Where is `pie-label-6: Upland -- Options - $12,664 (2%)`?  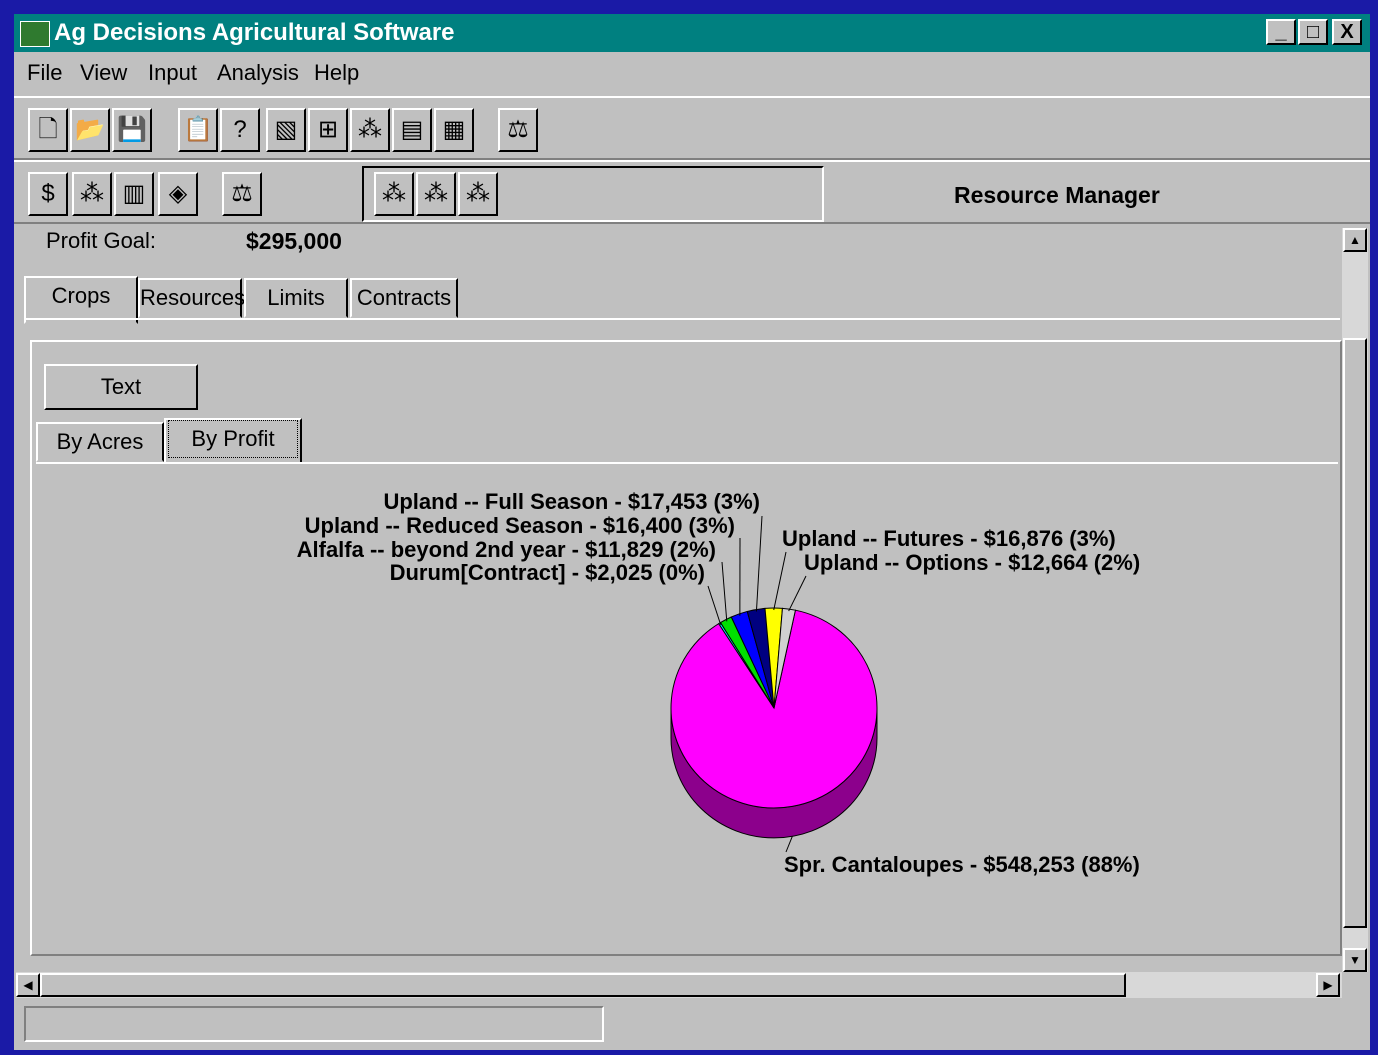
pie-label-6: Upland -- Options - $12,664 (2%) is located at coordinates (972, 562).